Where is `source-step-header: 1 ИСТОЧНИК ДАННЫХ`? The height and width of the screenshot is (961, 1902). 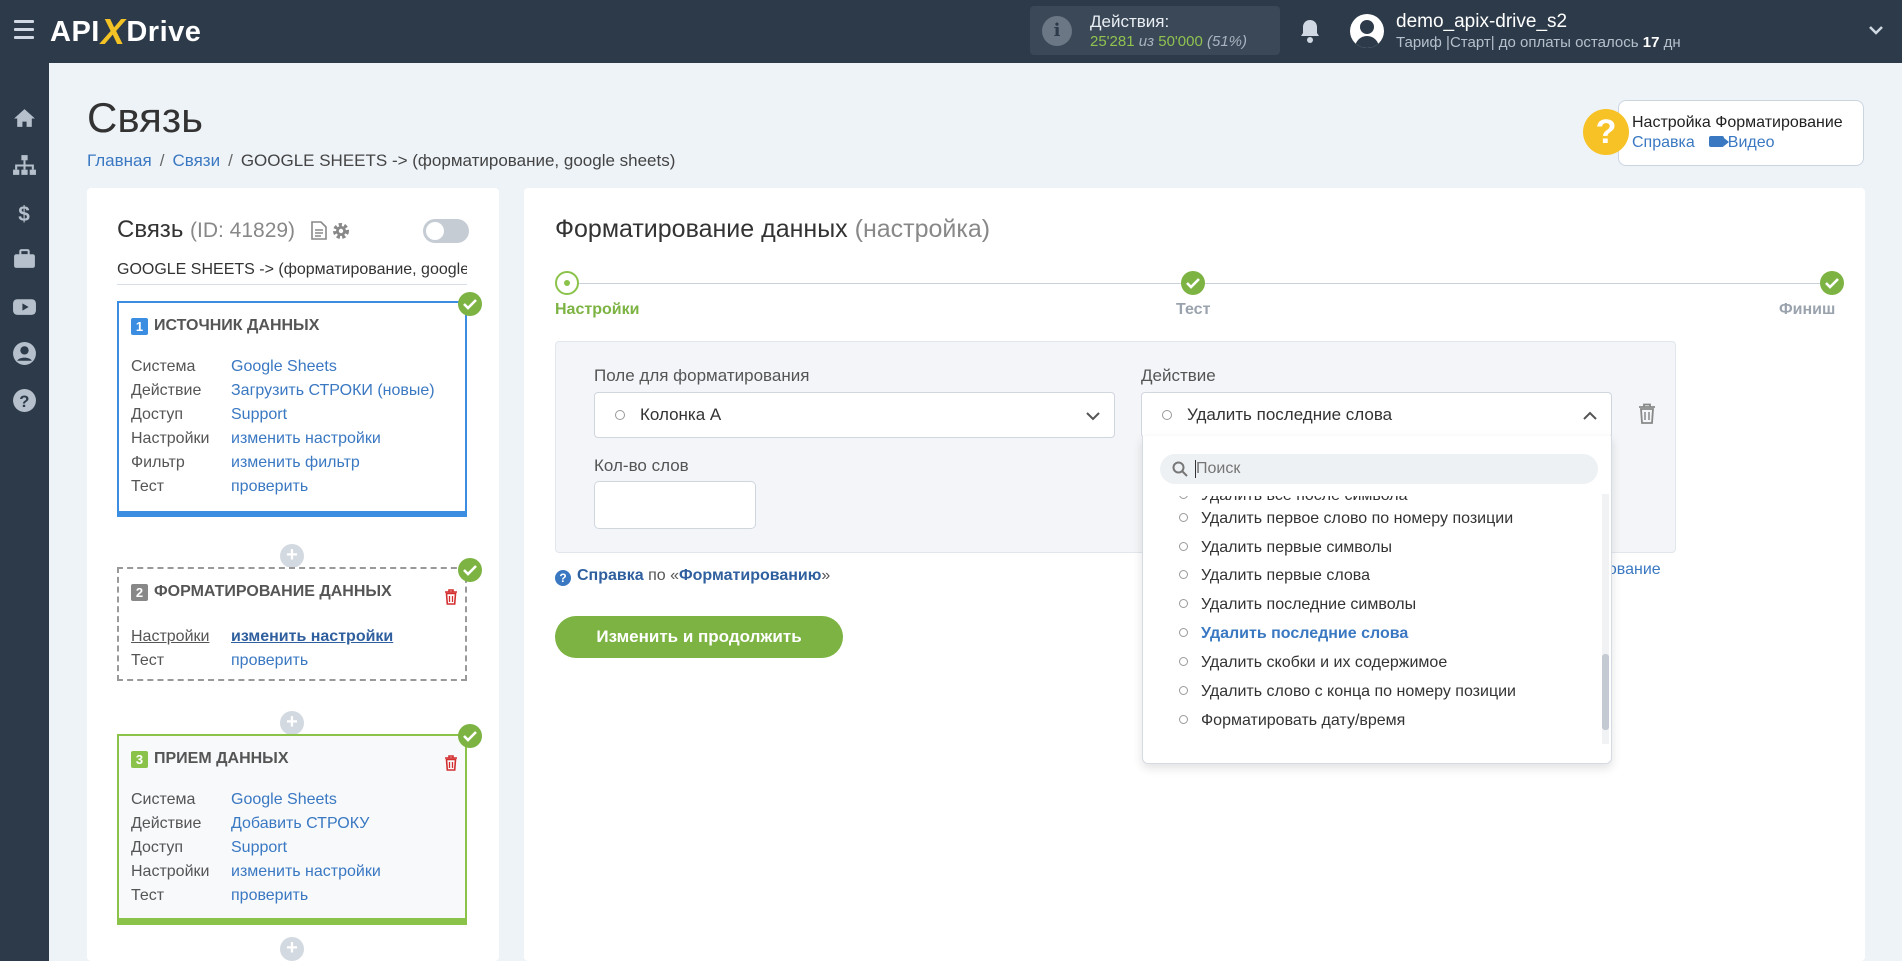 source-step-header: 1 ИСТОЧНИК ДАННЫХ is located at coordinates (225, 326).